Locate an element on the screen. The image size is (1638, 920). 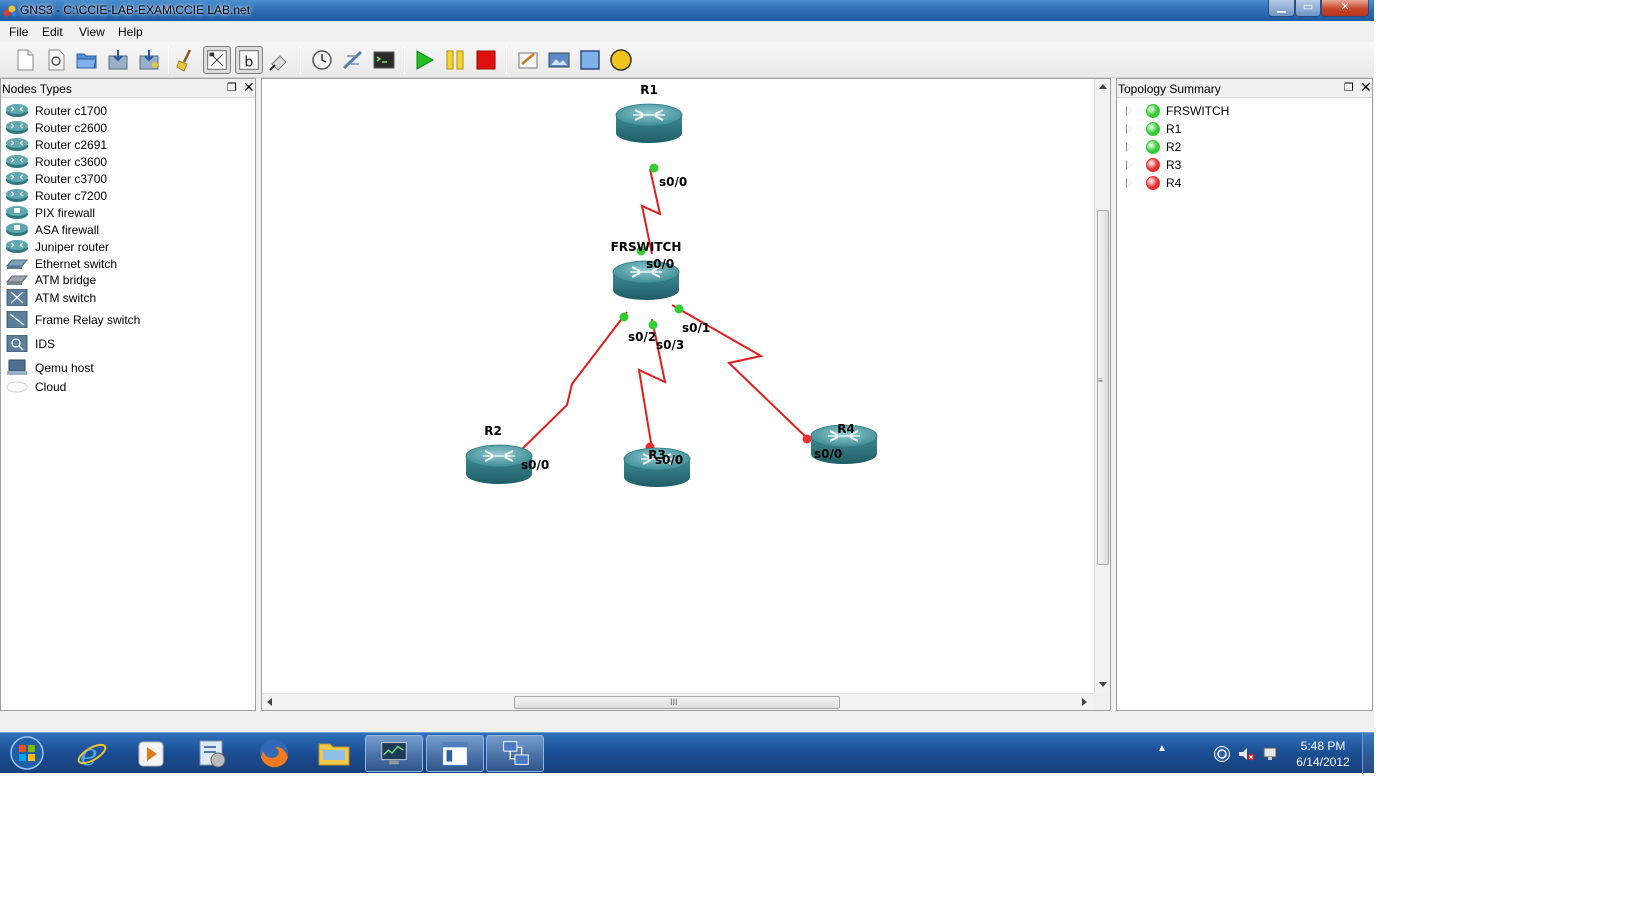
start-orb-icon is located at coordinates (27, 753).